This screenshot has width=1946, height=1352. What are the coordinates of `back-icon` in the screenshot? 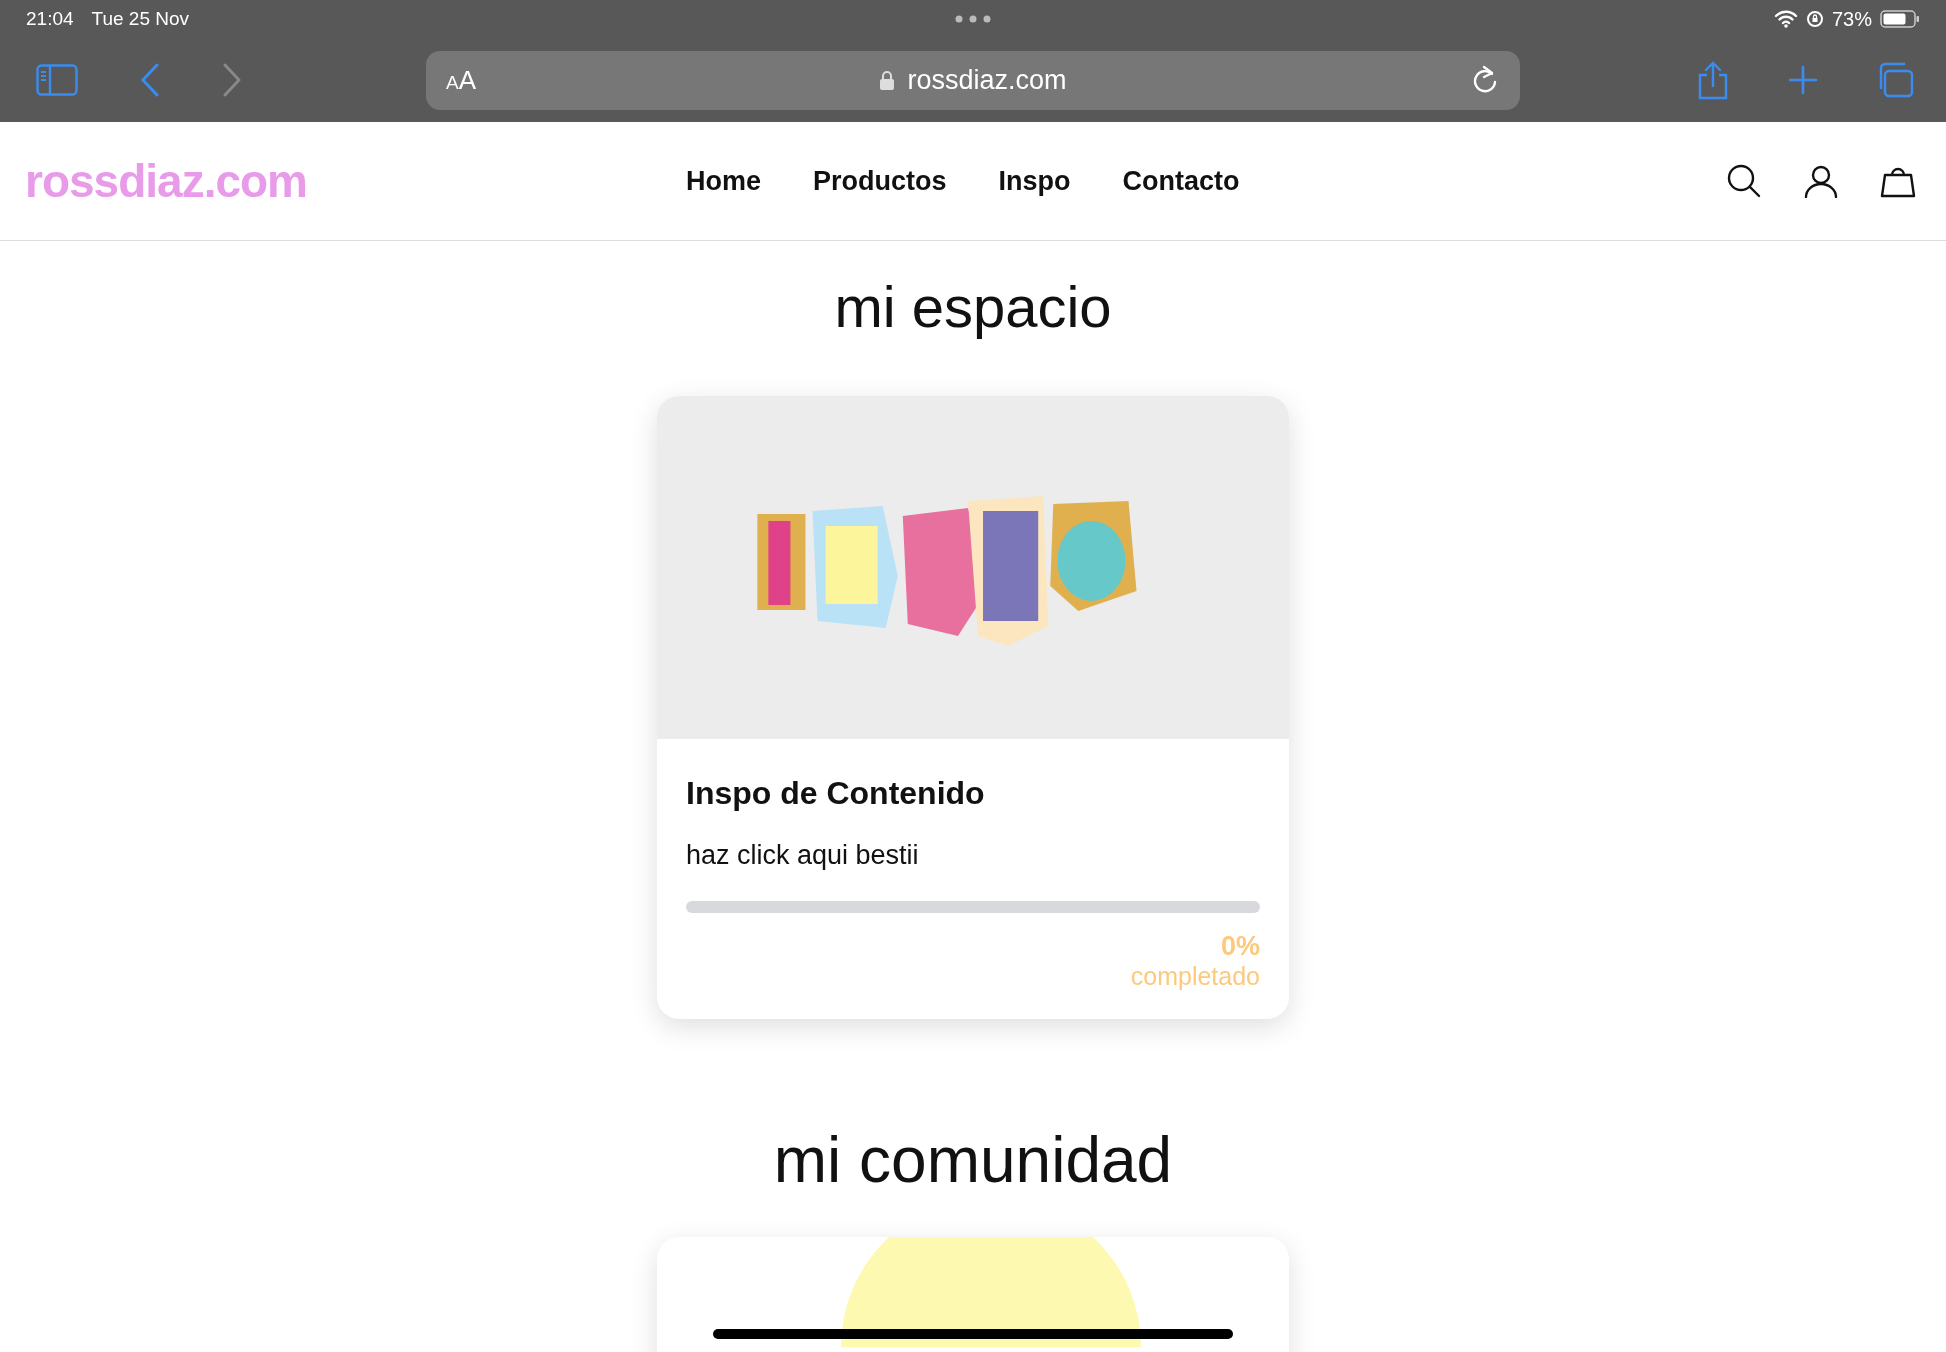 It's located at (150, 80).